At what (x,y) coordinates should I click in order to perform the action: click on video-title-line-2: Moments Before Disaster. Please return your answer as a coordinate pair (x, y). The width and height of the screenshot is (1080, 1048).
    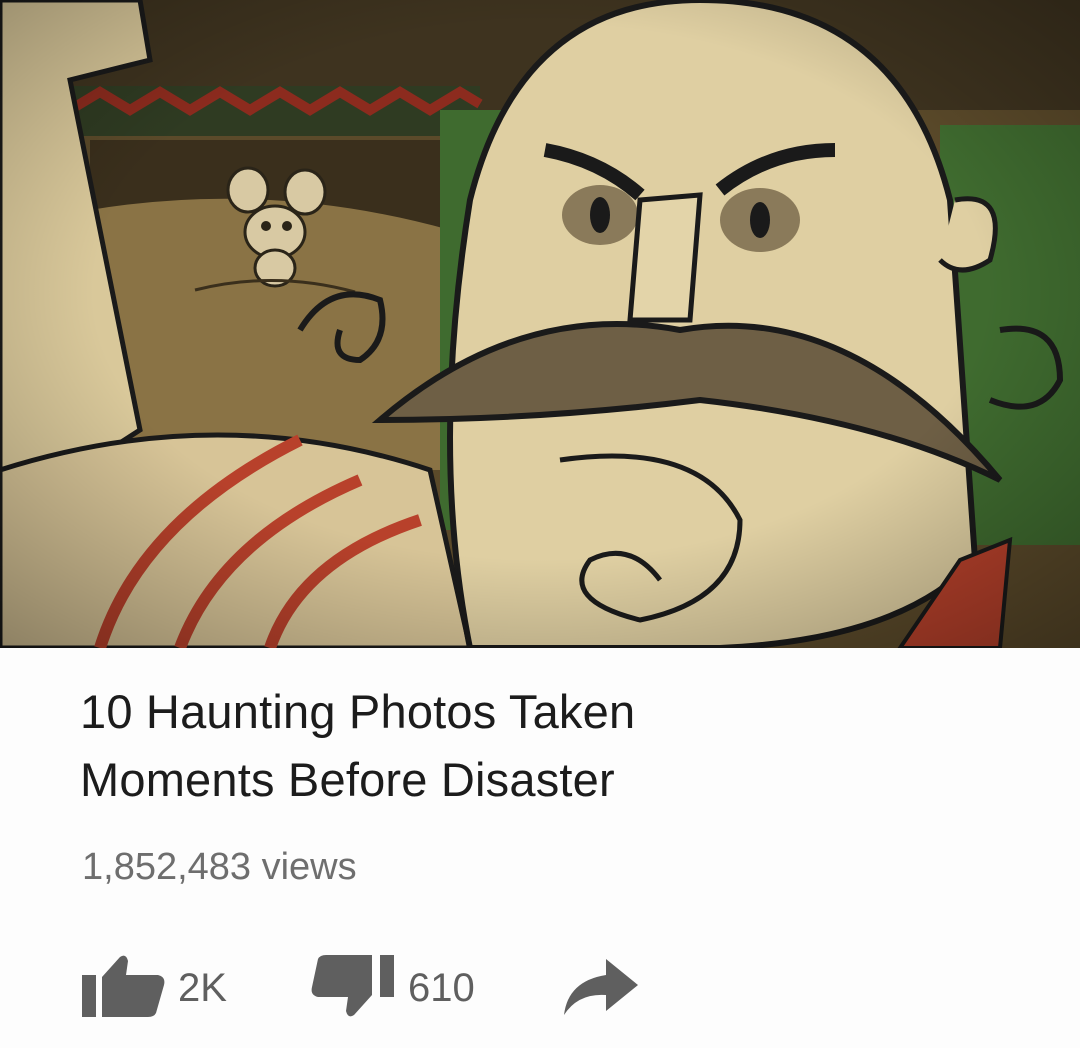
    Looking at the image, I should click on (347, 779).